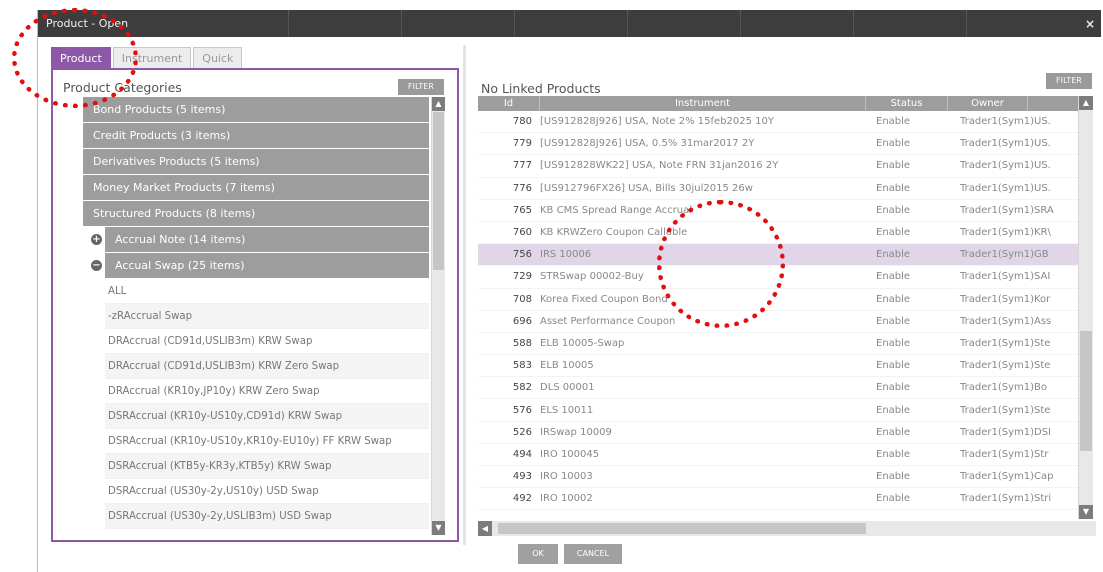 Image resolution: width=1103 pixels, height=572 pixels. I want to click on cell-extra: SAI, so click(1042, 277).